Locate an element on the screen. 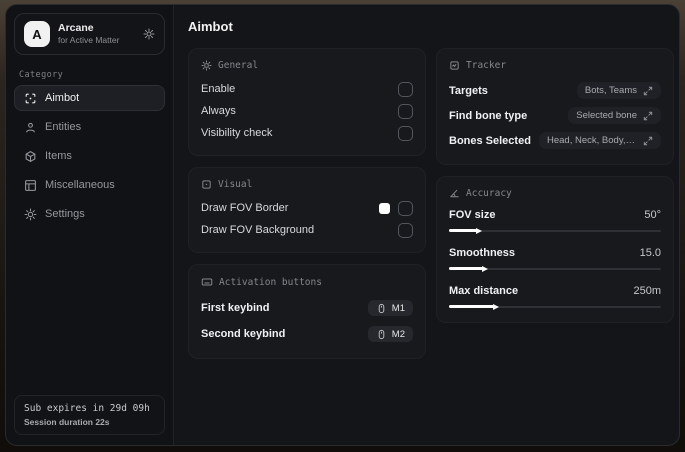 This screenshot has width=685, height=452. grid-layout-icon is located at coordinates (30, 185).